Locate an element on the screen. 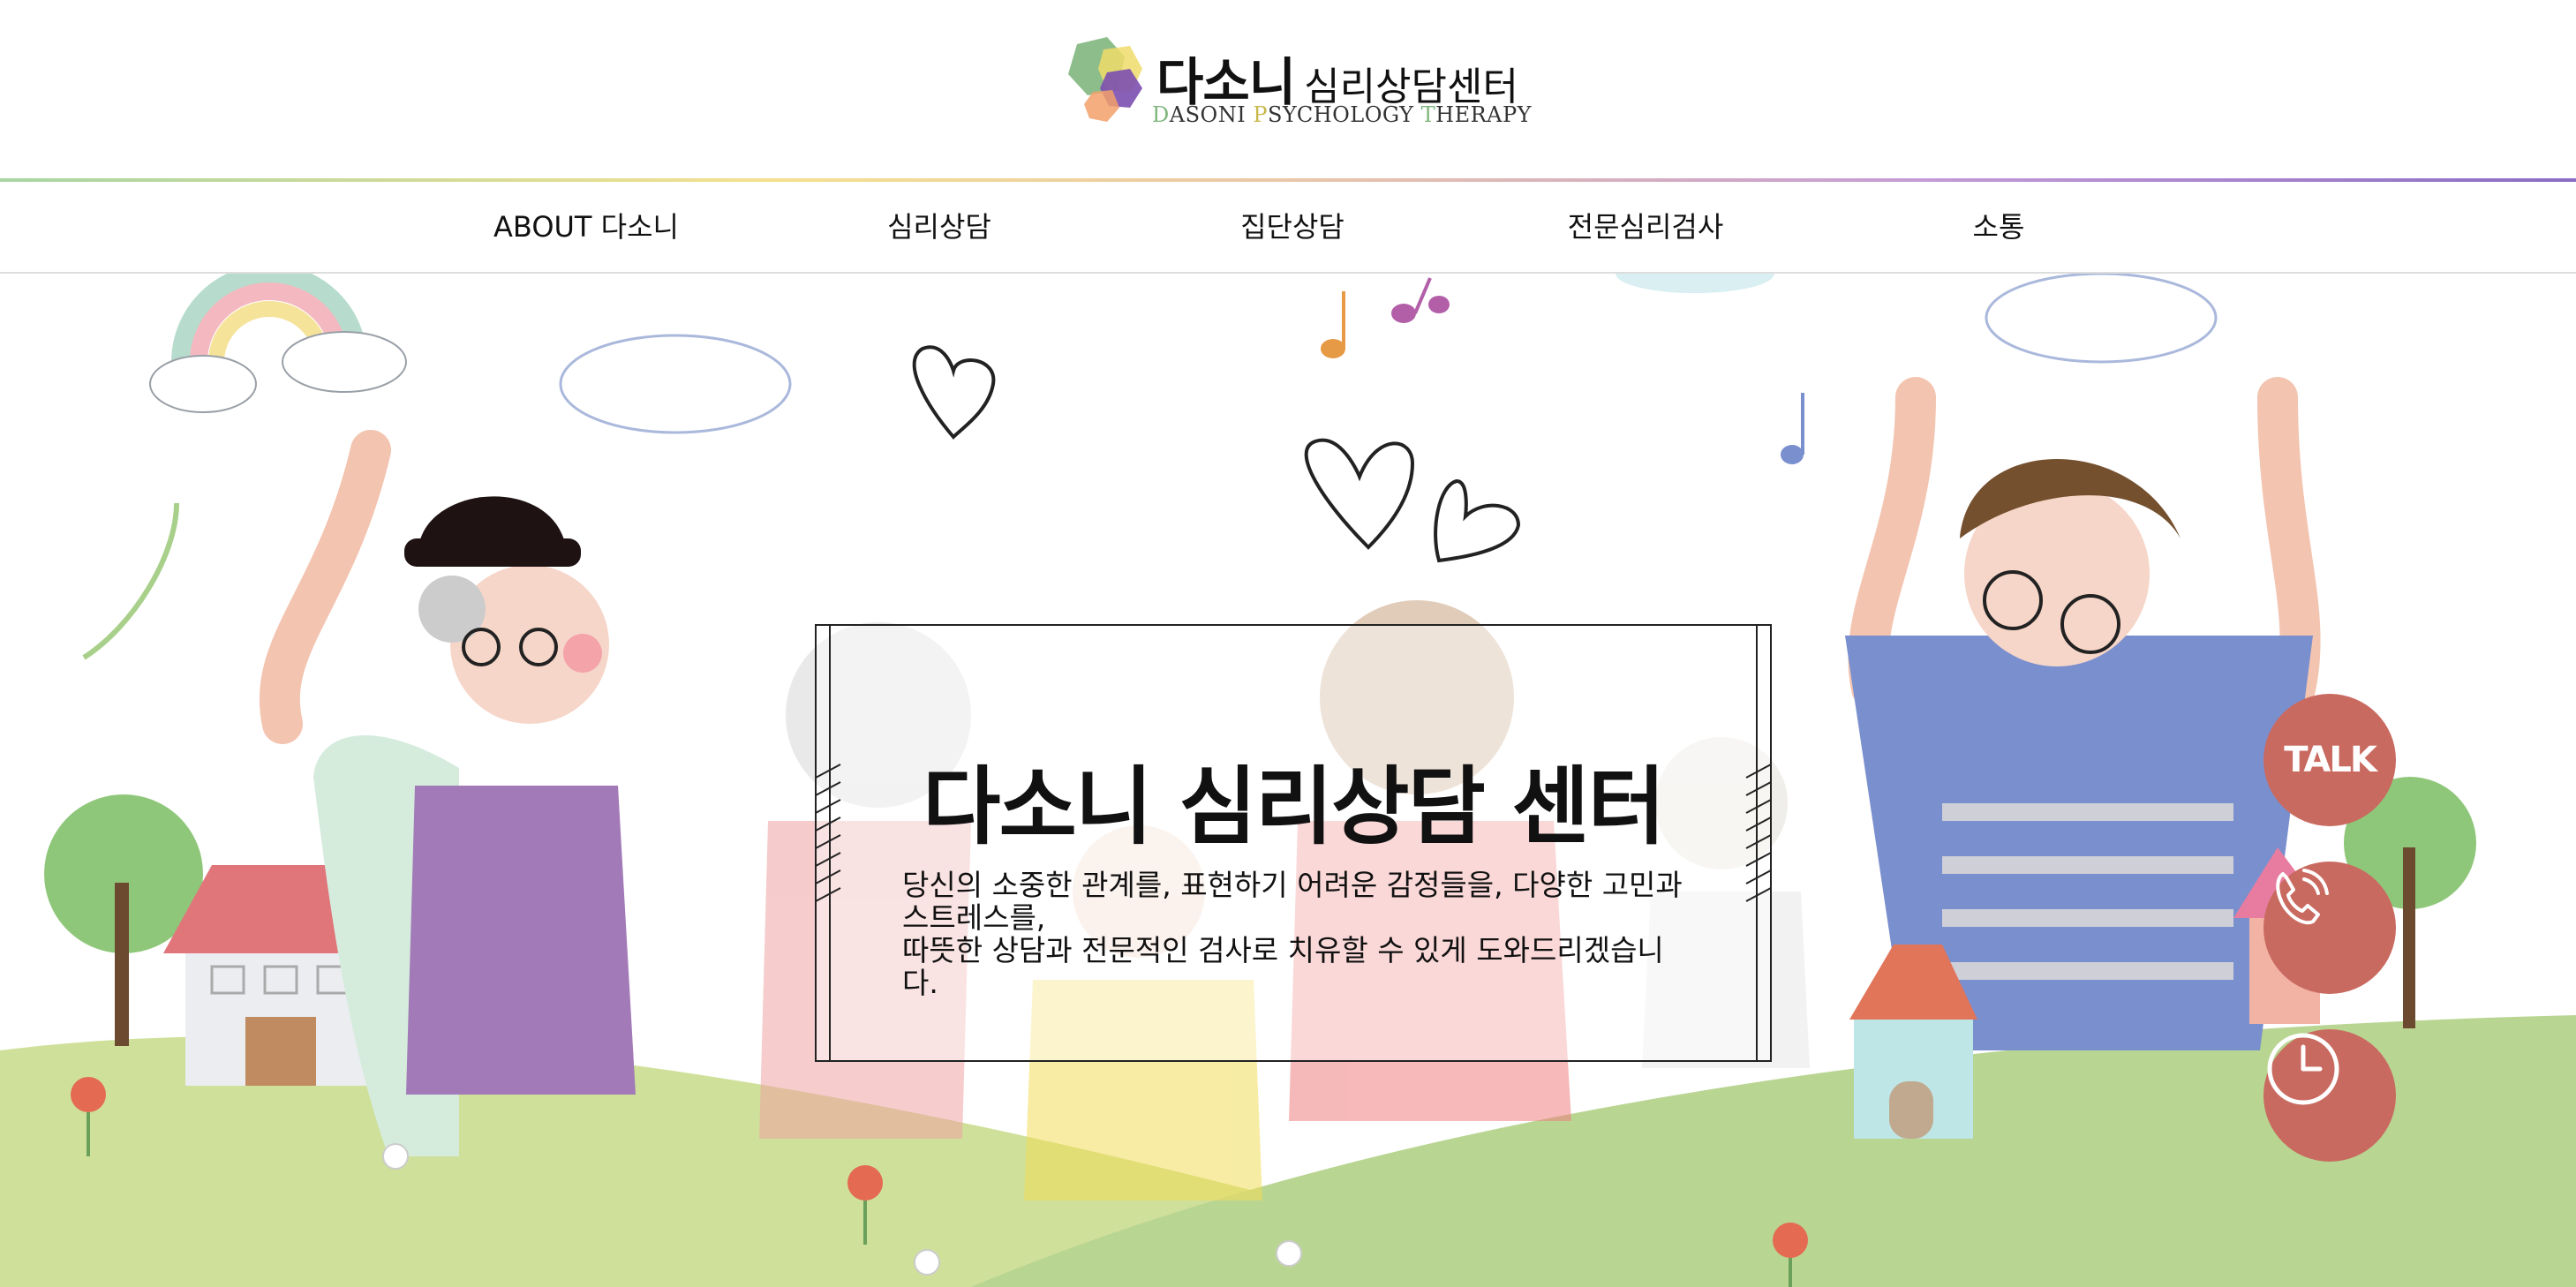 The image size is (2576, 1287). main-nav: ABOUT 다소니 심리상담 집단상담 전문심리검사 소통 is located at coordinates (1288, 228).